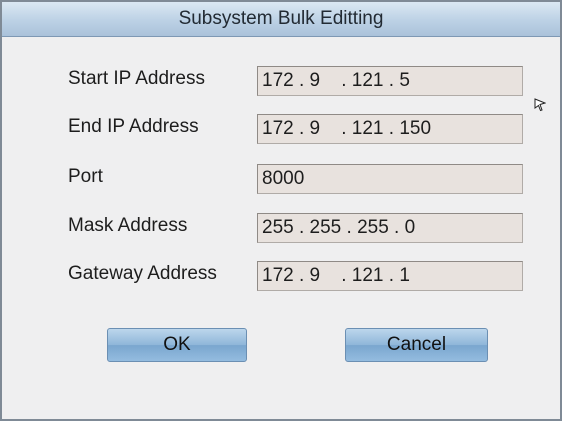 Image resolution: width=562 pixels, height=421 pixels. I want to click on port-label: Port, so click(85, 176).